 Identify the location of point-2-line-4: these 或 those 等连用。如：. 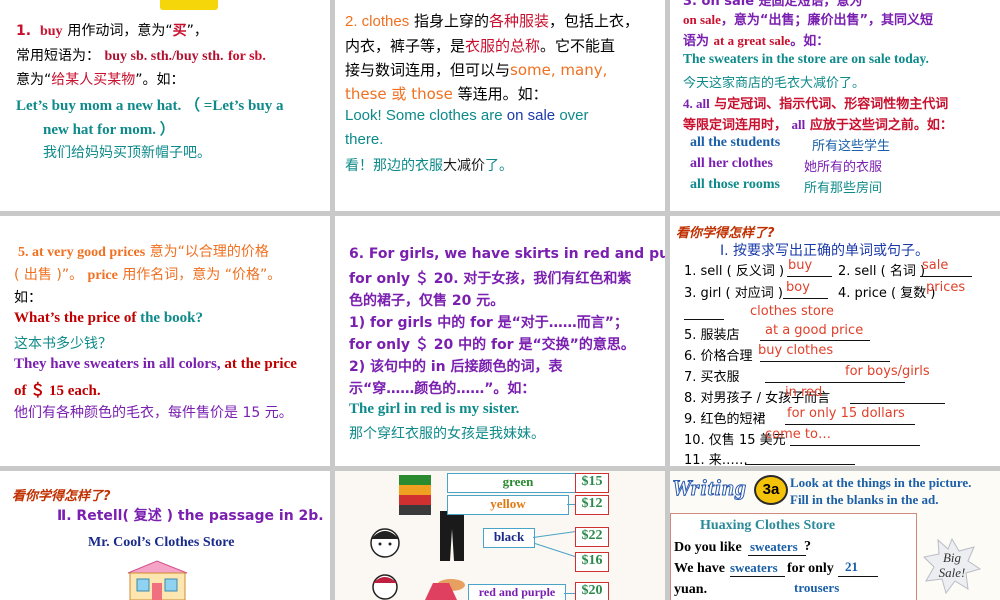
(446, 94).